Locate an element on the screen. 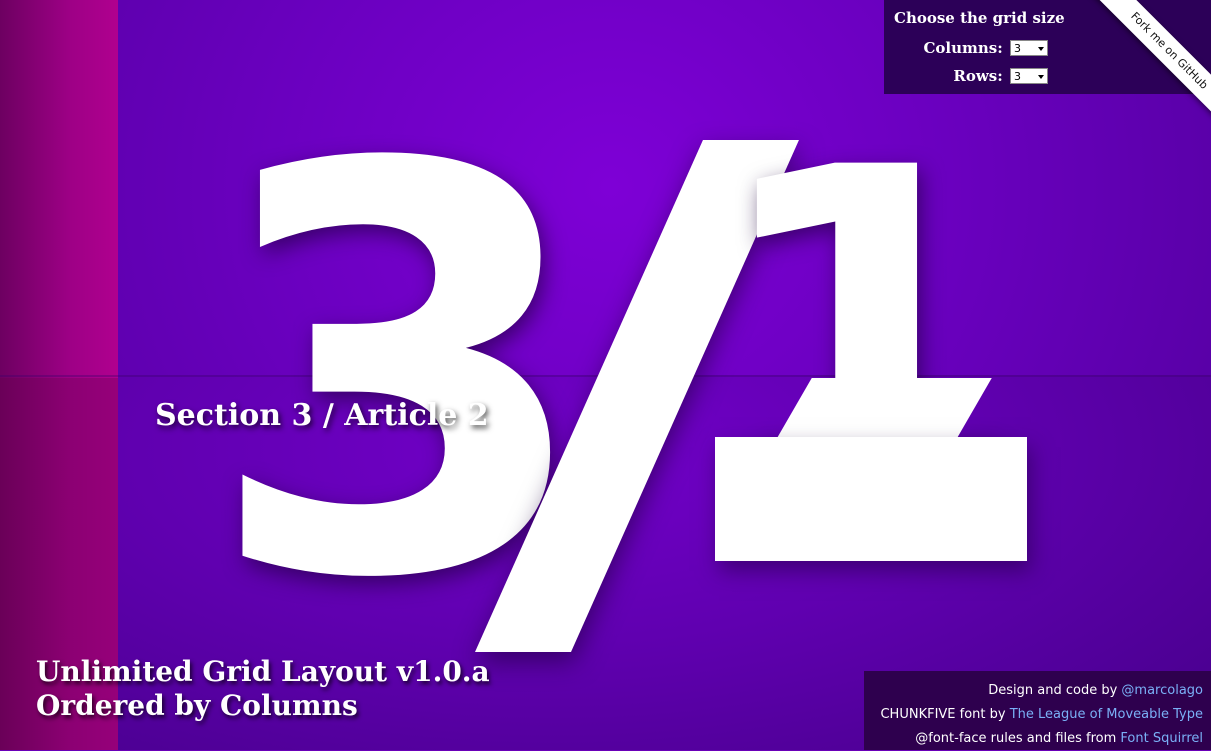  github-ribbon-container: Fork me on GitHub is located at coordinates (1141, 70).